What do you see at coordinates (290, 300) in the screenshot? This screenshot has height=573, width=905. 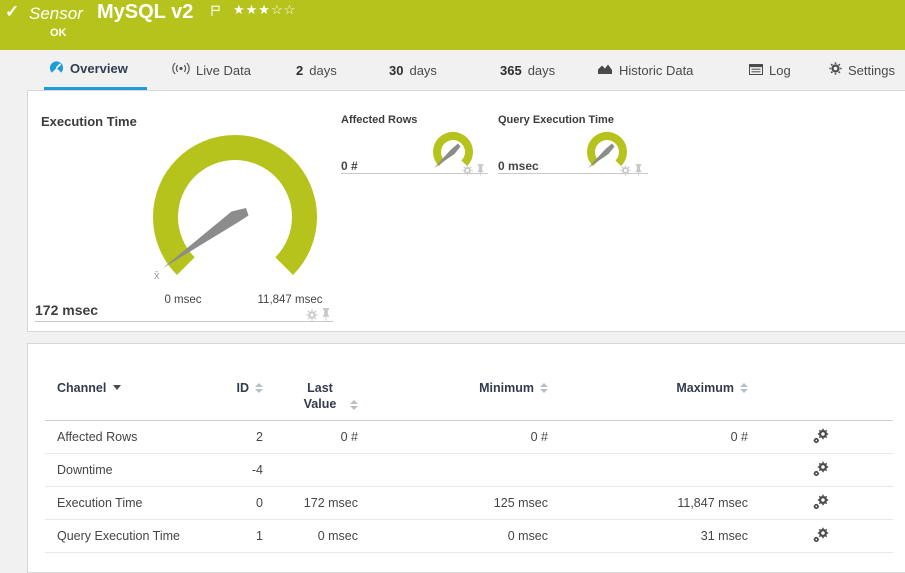 I see `gauge-max-label: 11,847 msec` at bounding box center [290, 300].